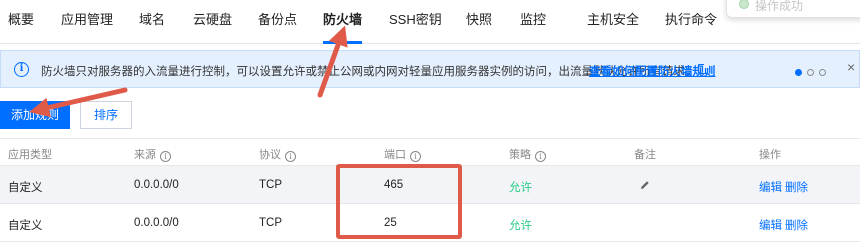 This screenshot has height=250, width=860. I want to click on tab-ssh-key: SSH密钥, so click(415, 22).